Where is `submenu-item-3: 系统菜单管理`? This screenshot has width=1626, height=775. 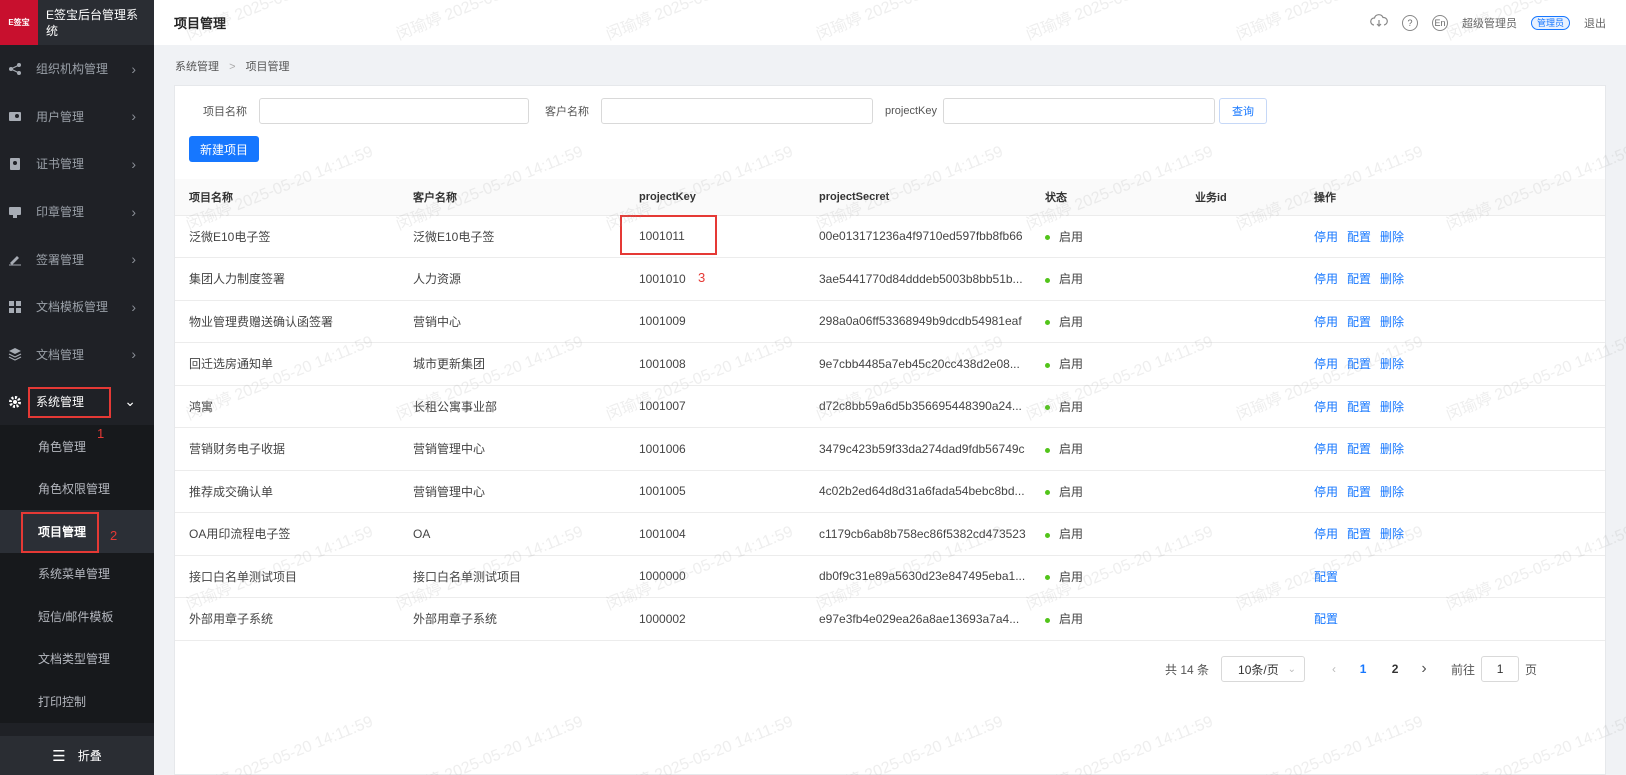
submenu-item-3: 系统菜单管理 is located at coordinates (77, 574).